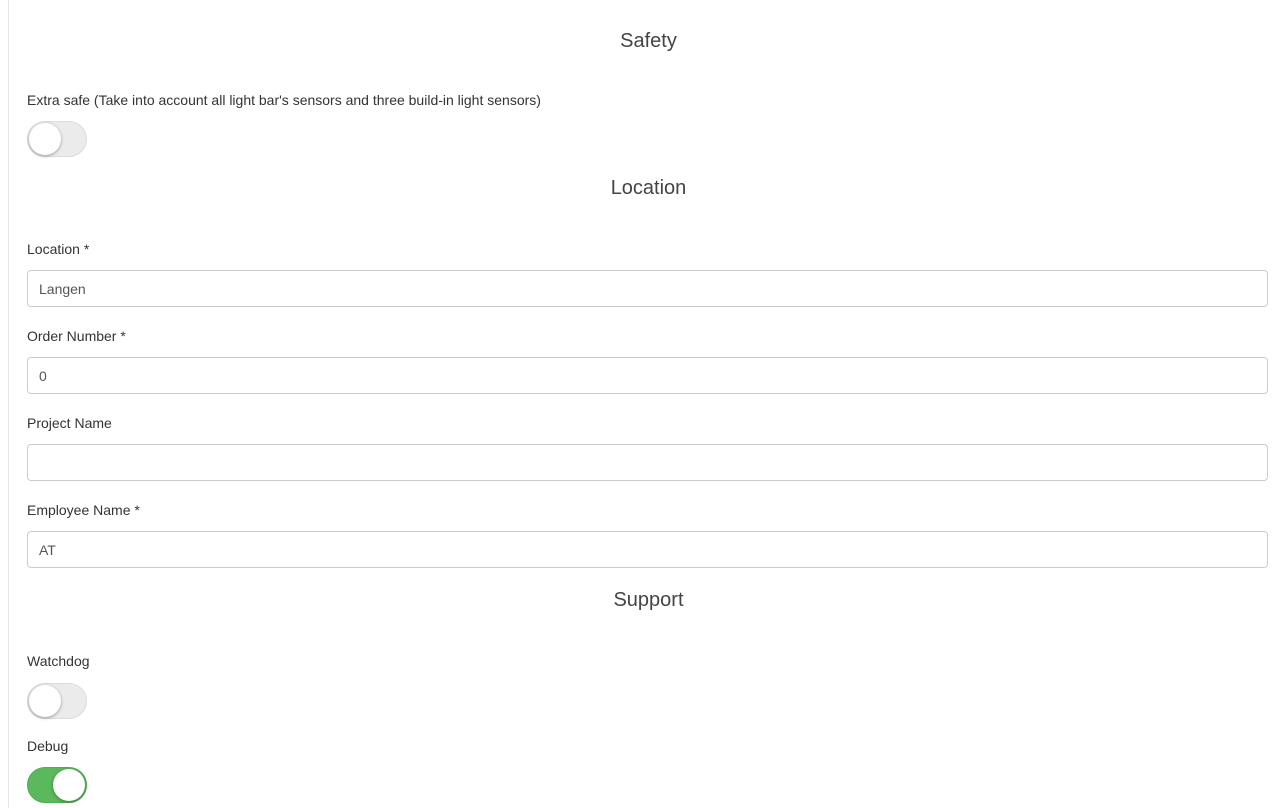 This screenshot has width=1277, height=808. What do you see at coordinates (647, 288) in the screenshot?
I see `location-input` at bounding box center [647, 288].